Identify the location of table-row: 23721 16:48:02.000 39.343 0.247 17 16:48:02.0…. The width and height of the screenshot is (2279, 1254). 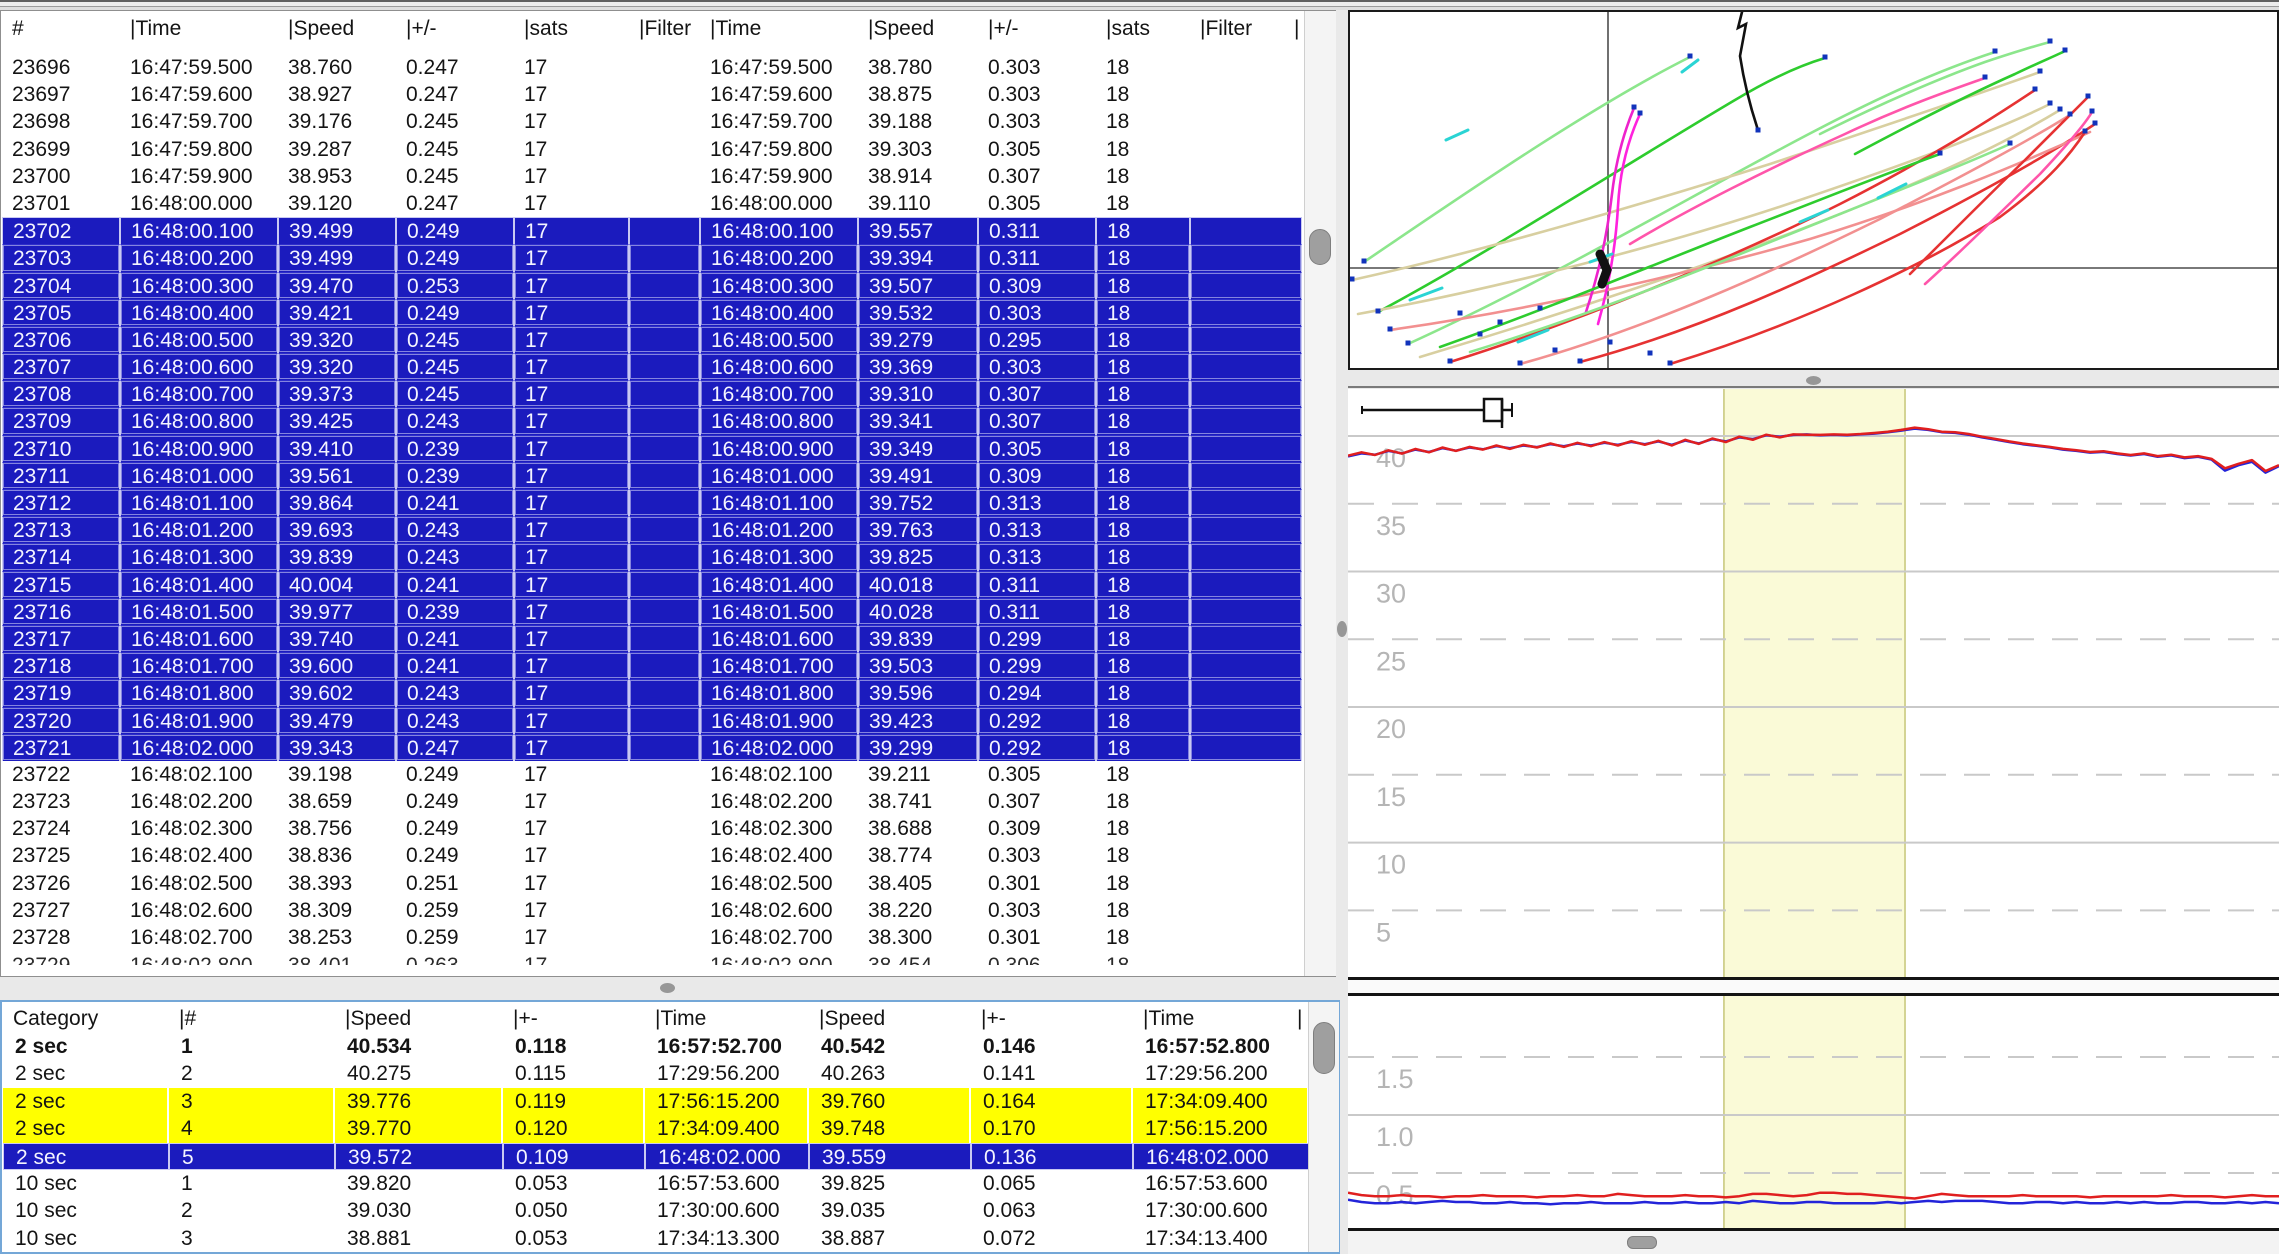
(652, 747).